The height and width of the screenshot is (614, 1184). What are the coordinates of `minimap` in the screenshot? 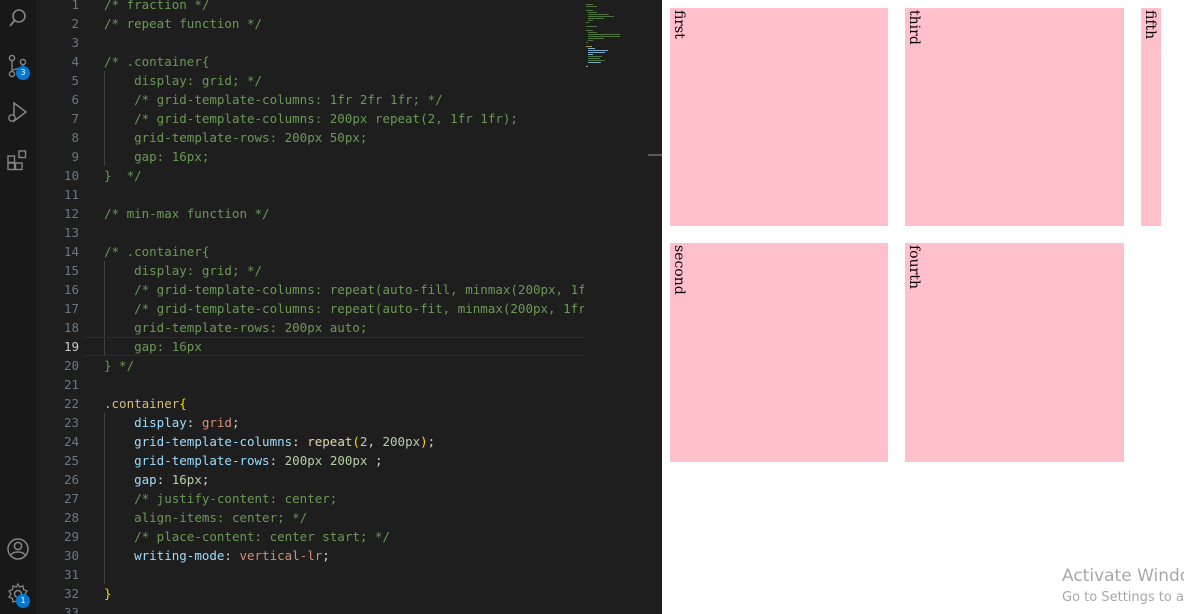 It's located at (623, 307).